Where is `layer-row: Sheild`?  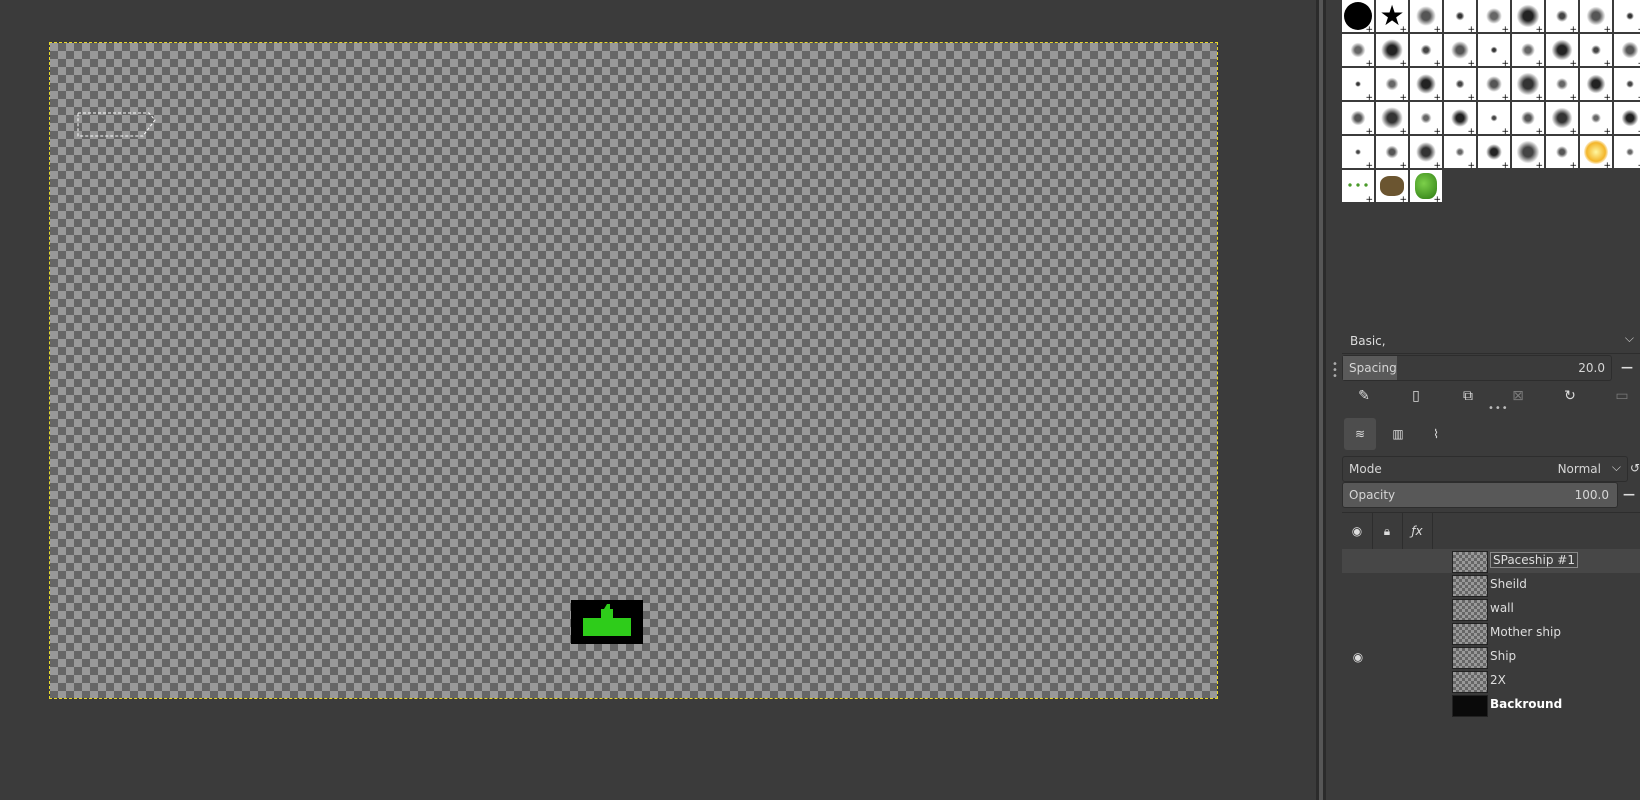 layer-row: Sheild is located at coordinates (1491, 585).